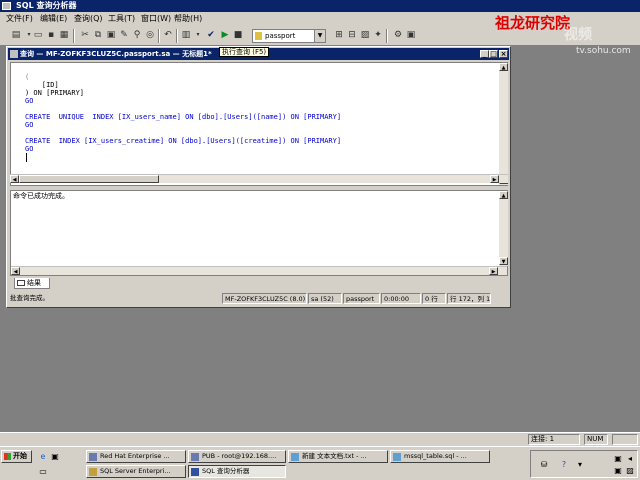 The image size is (640, 480). Describe the element at coordinates (596, 439) in the screenshot. I see `status-numlock: NUM` at that location.